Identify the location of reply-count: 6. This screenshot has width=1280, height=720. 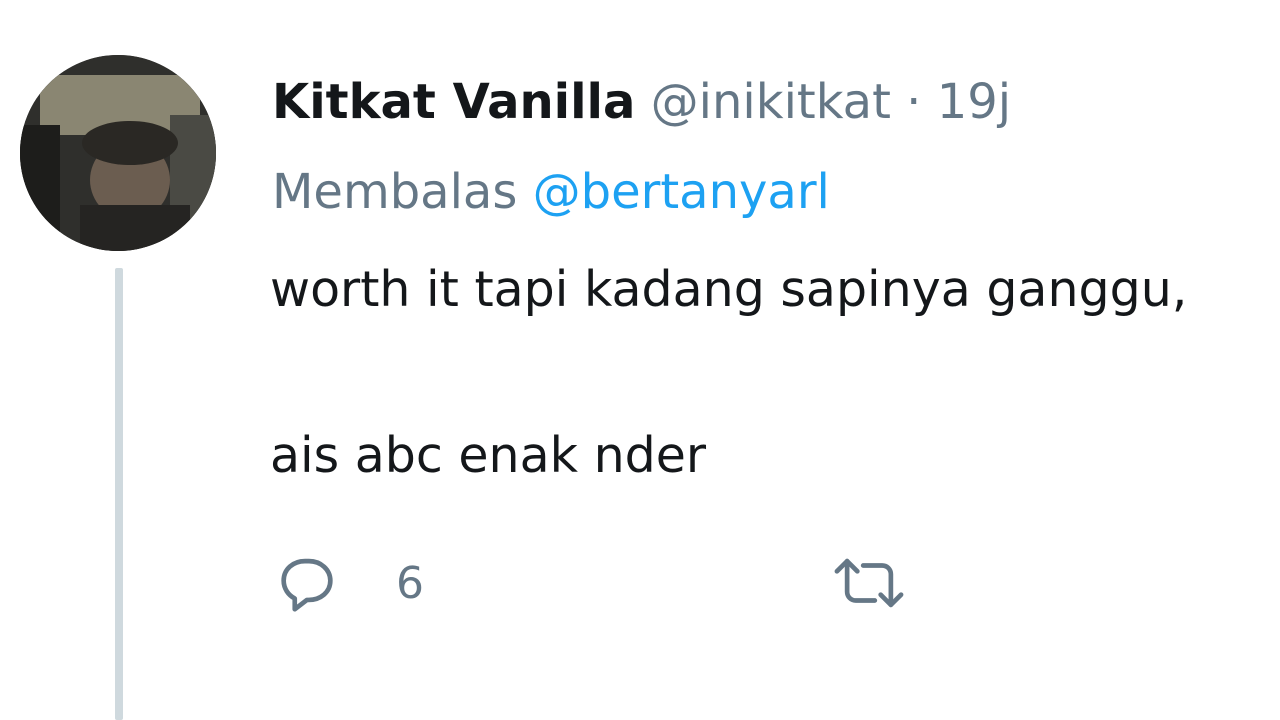
(410, 583).